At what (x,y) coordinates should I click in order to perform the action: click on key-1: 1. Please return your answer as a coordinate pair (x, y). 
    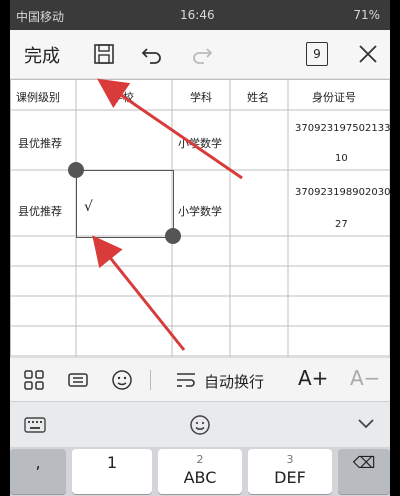
    Looking at the image, I should click on (112, 471).